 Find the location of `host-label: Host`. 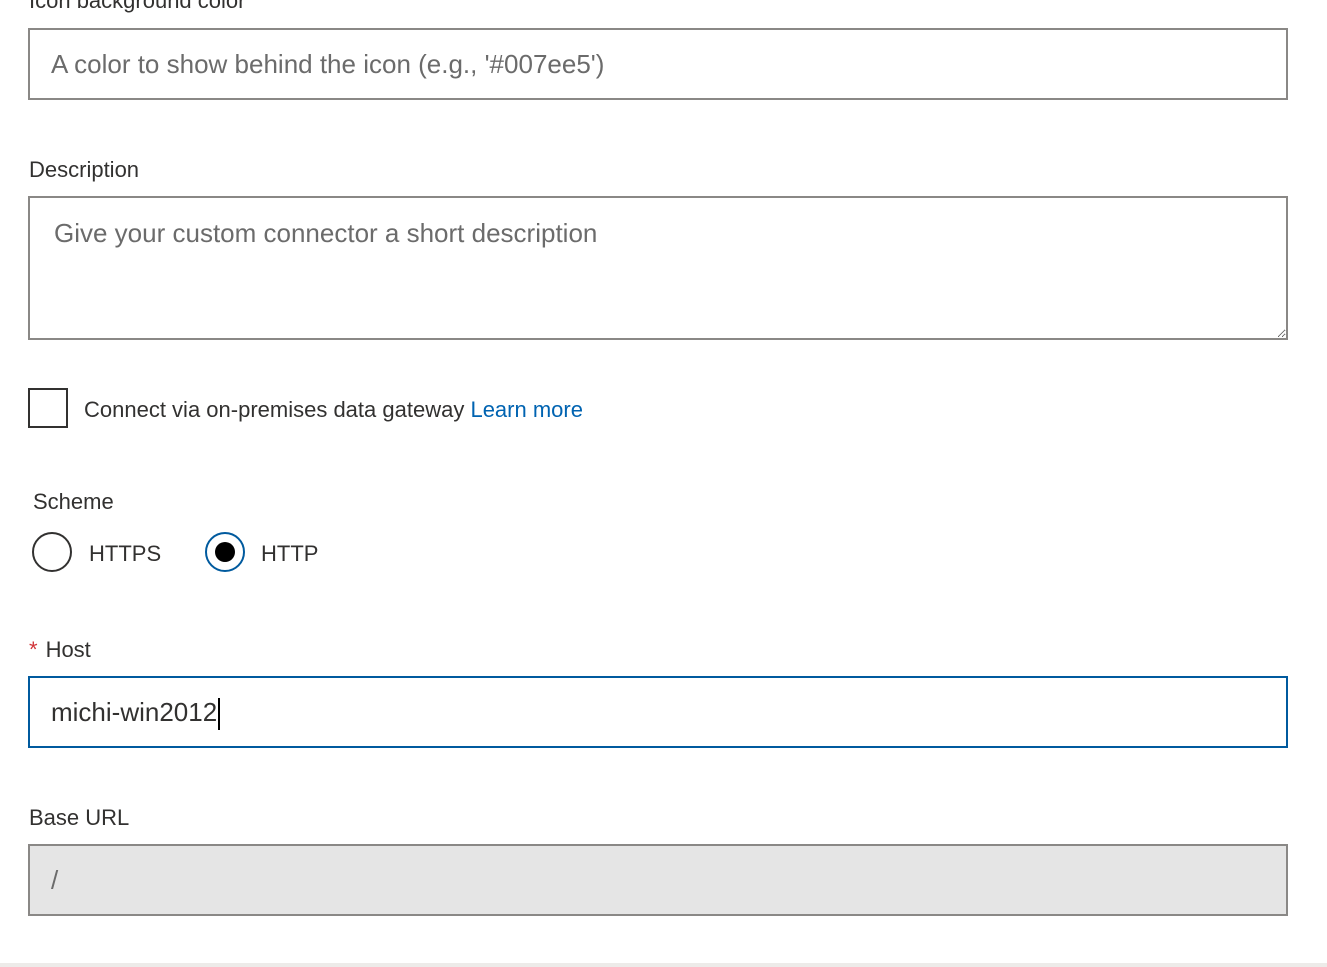

host-label: Host is located at coordinates (68, 649).